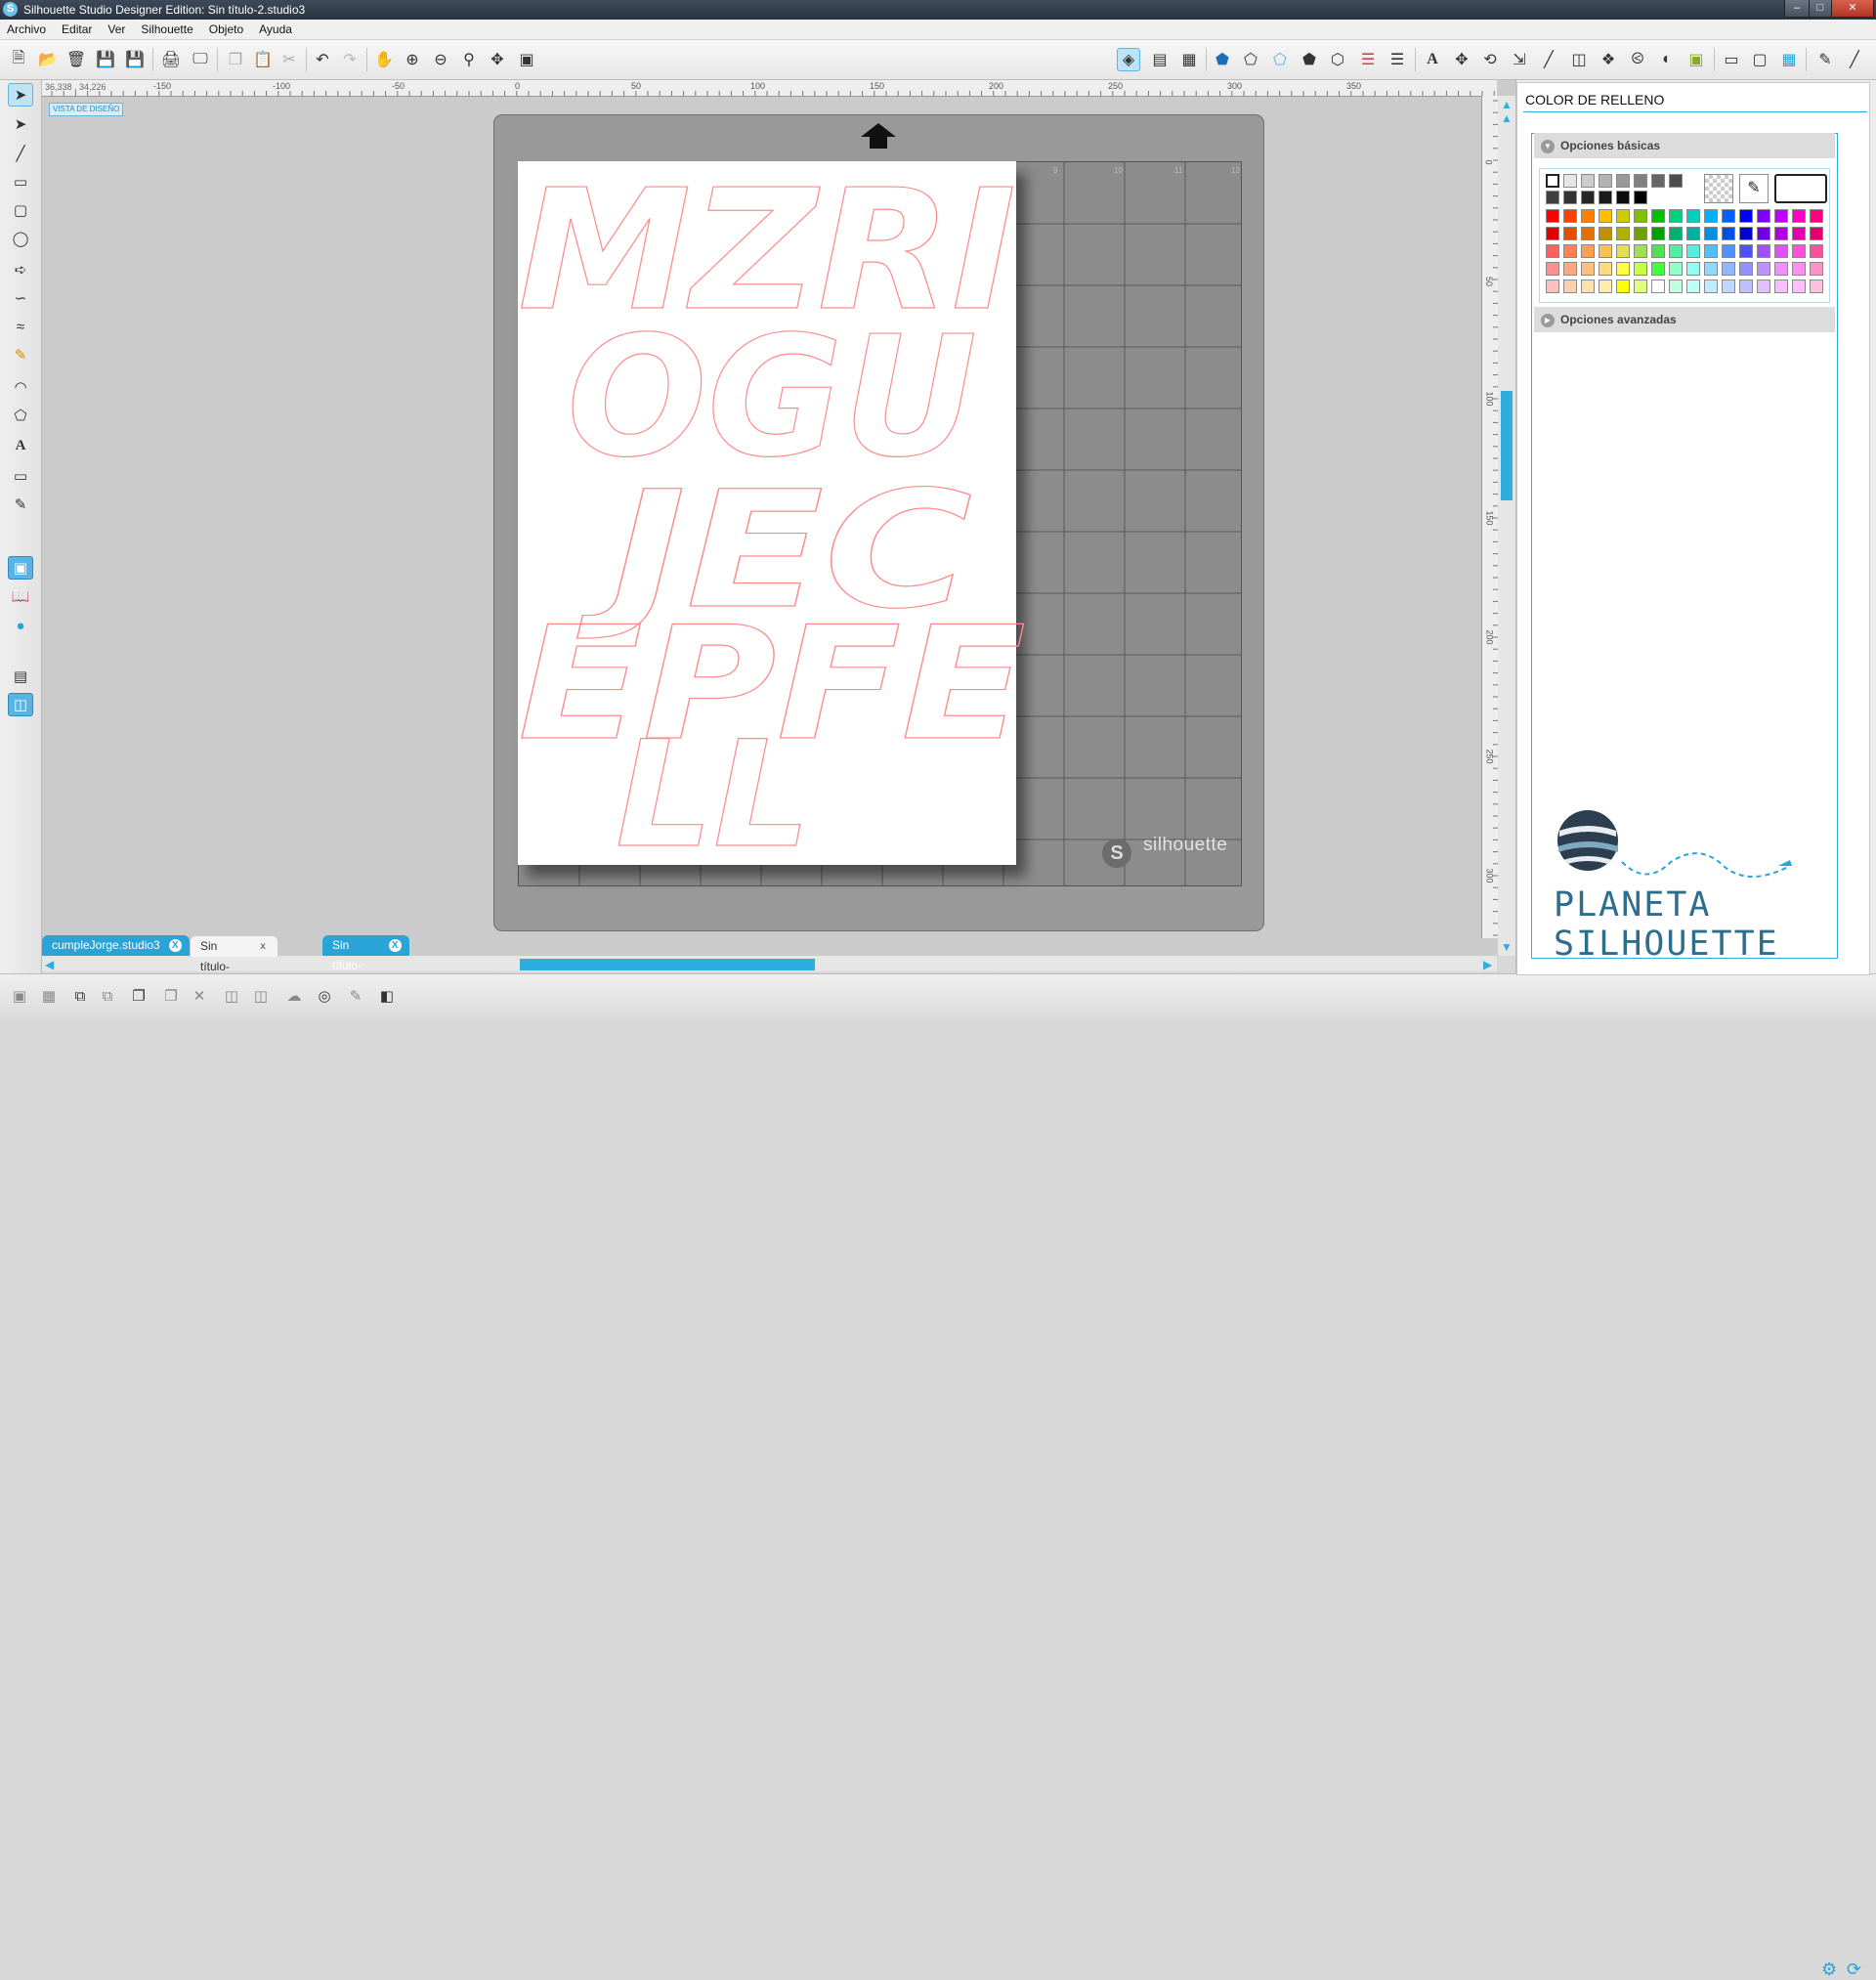 The width and height of the screenshot is (1876, 1980). Describe the element at coordinates (412, 60) in the screenshot. I see `zoom-in-icon: ⊕` at that location.